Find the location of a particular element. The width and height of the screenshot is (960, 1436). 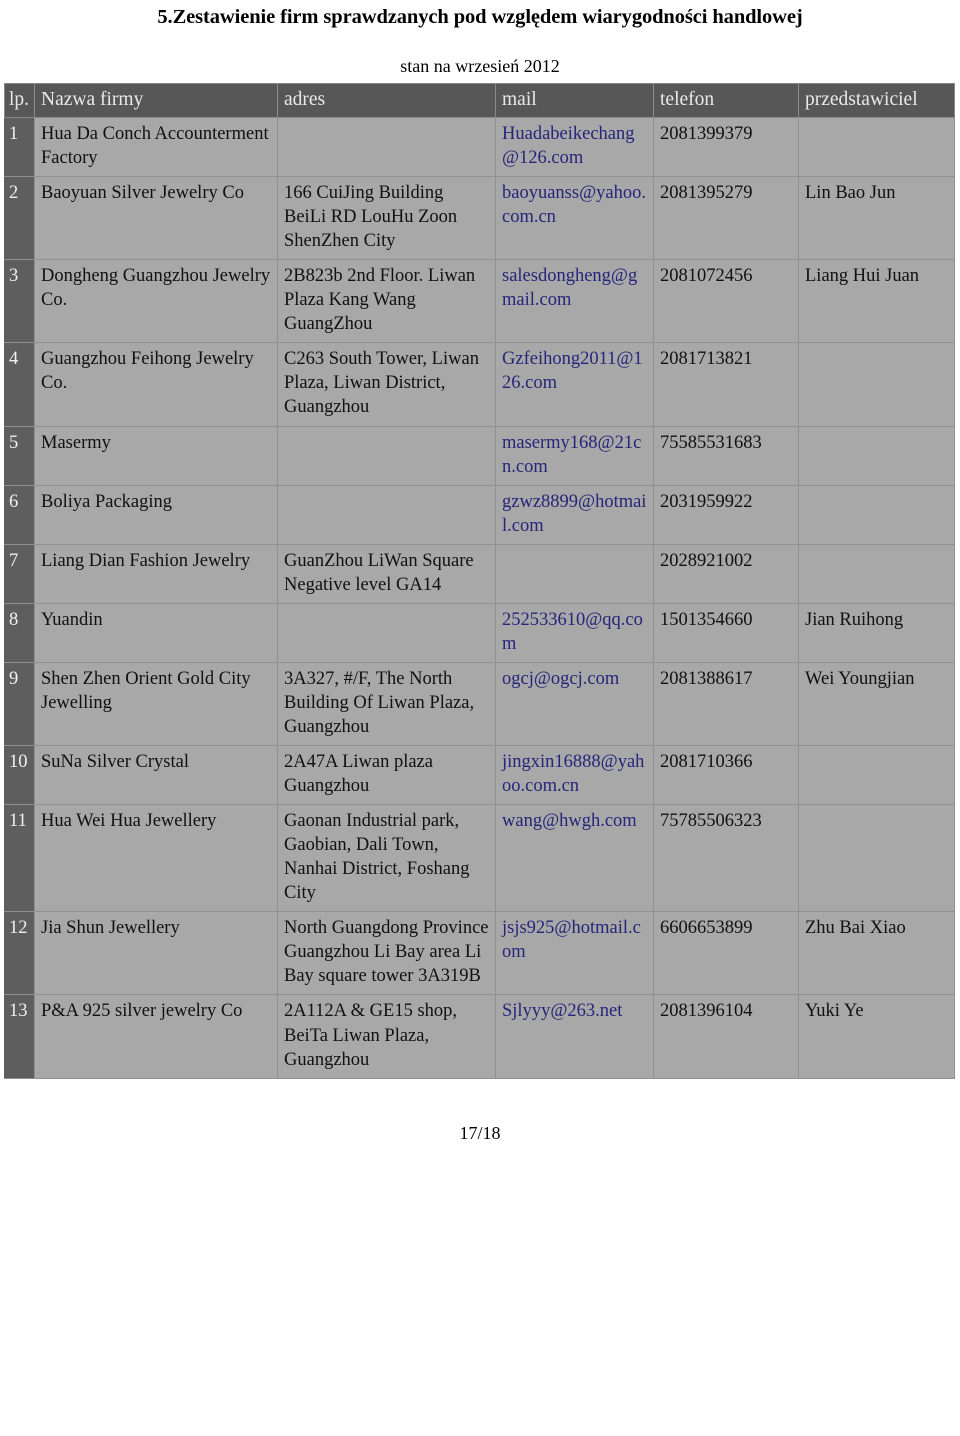

cell-mail: Huadabeikechang@126.com is located at coordinates (574, 147).